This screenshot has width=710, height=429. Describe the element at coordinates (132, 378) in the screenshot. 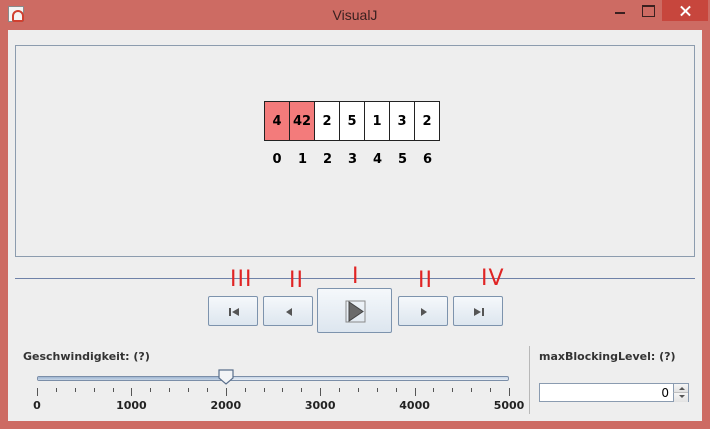

I see `speed-slider-fill` at that location.